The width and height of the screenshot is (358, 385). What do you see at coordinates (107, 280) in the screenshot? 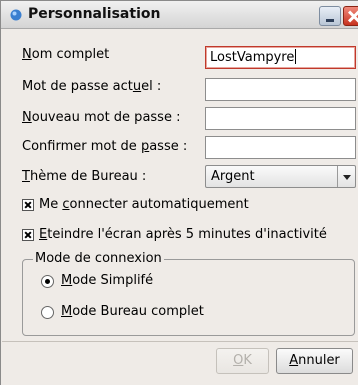
I see `simple-mode-label: Mode Simplifé` at bounding box center [107, 280].